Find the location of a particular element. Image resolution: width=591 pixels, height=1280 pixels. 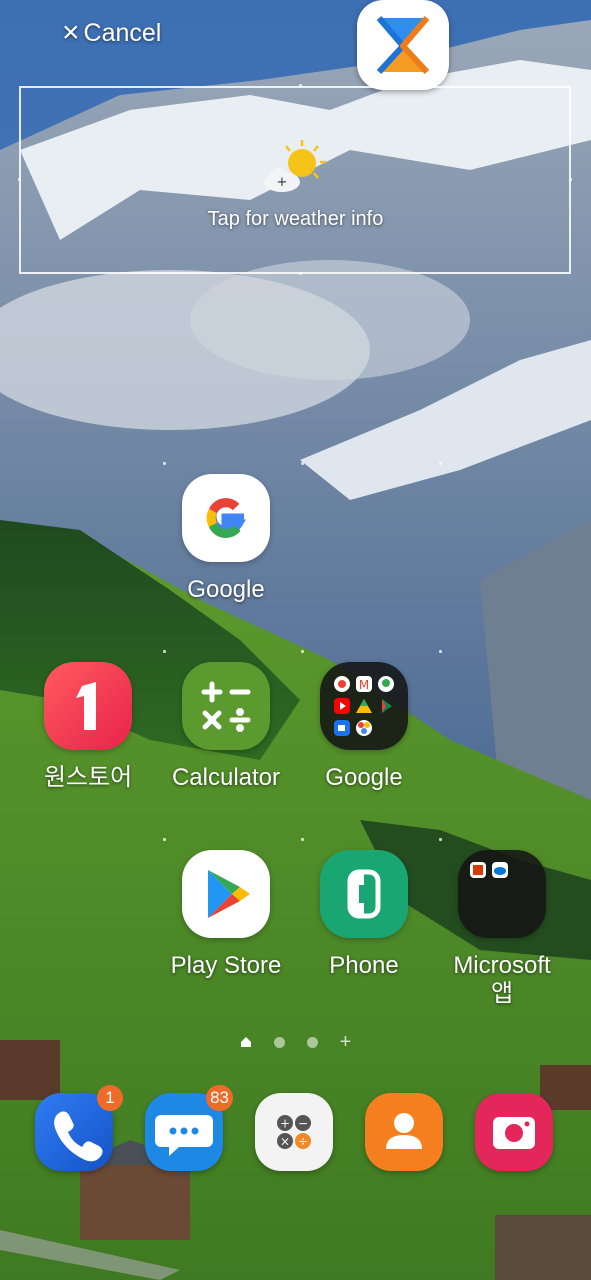

google-g-icon is located at coordinates (226, 518).